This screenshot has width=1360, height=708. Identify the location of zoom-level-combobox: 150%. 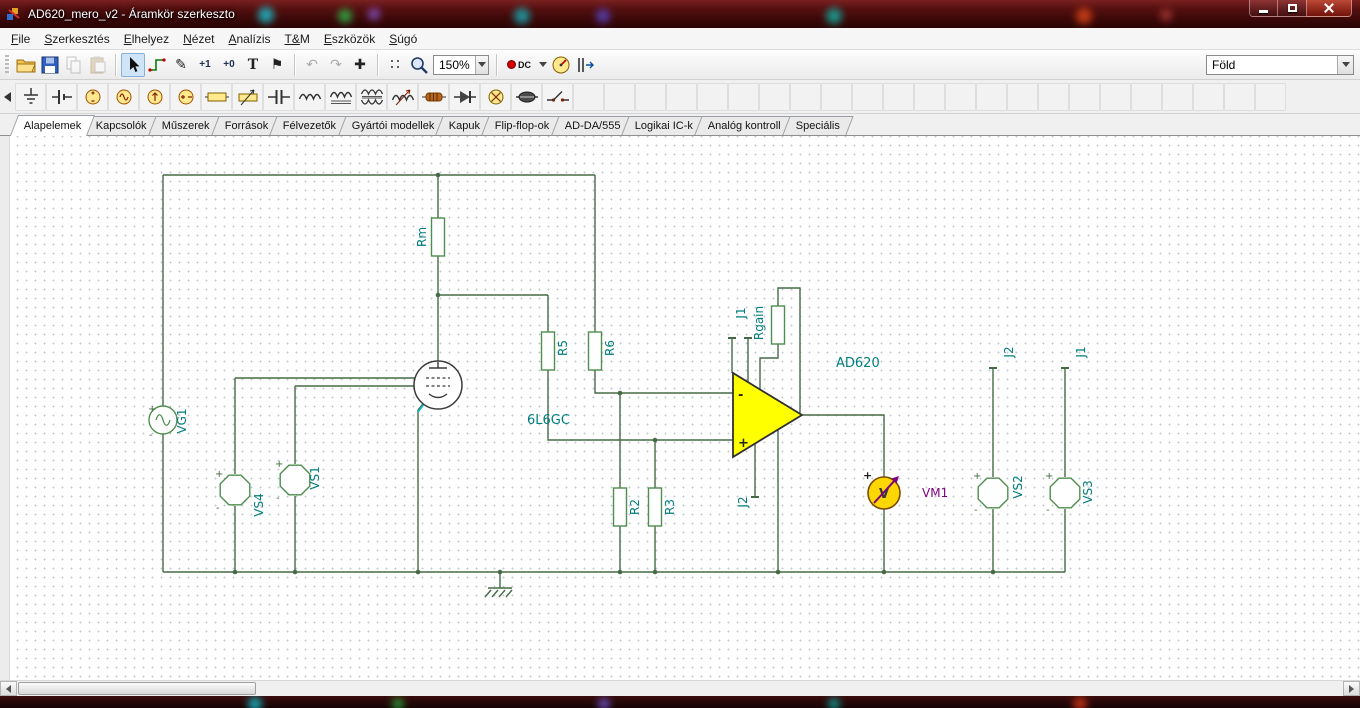
(461, 64).